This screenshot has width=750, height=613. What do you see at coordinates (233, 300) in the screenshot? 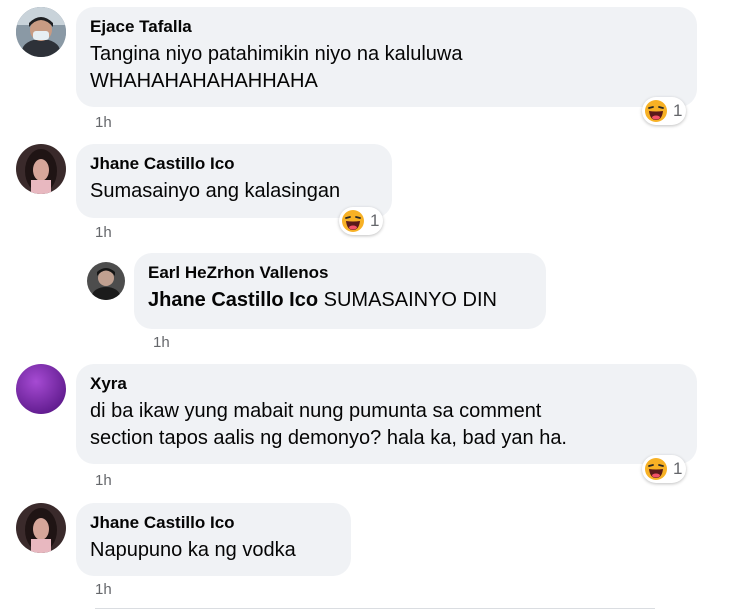
I see `mention-link: Jhane Castillo Ico` at bounding box center [233, 300].